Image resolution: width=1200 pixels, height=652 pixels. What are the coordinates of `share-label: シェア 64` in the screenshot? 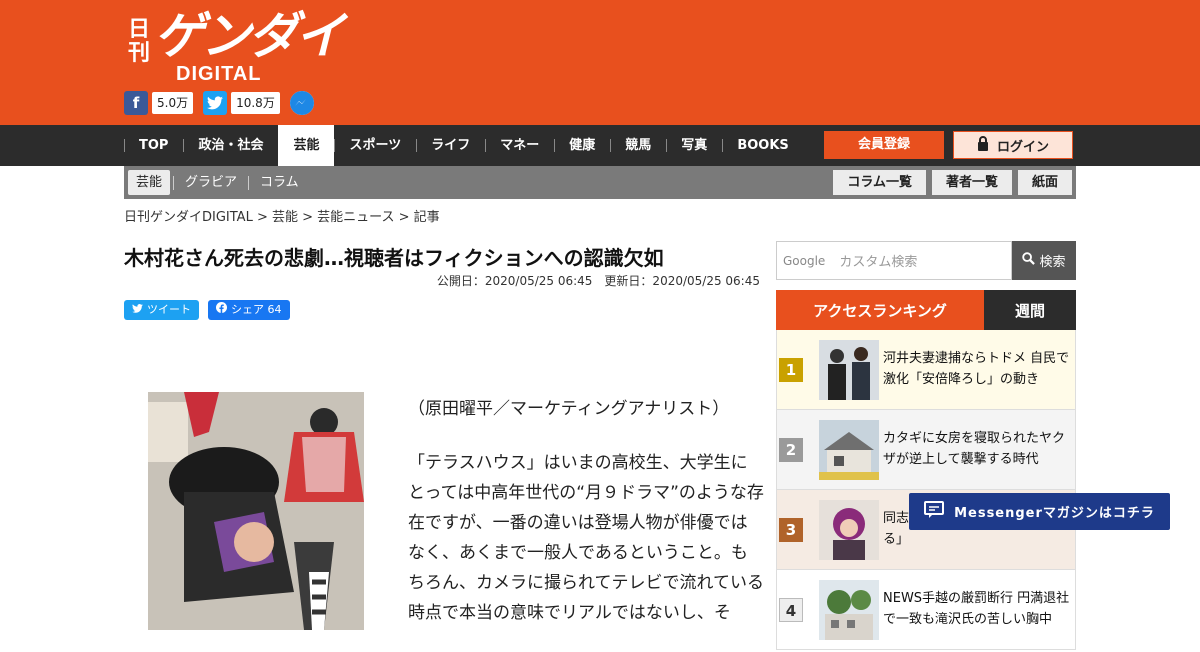 It's located at (256, 309).